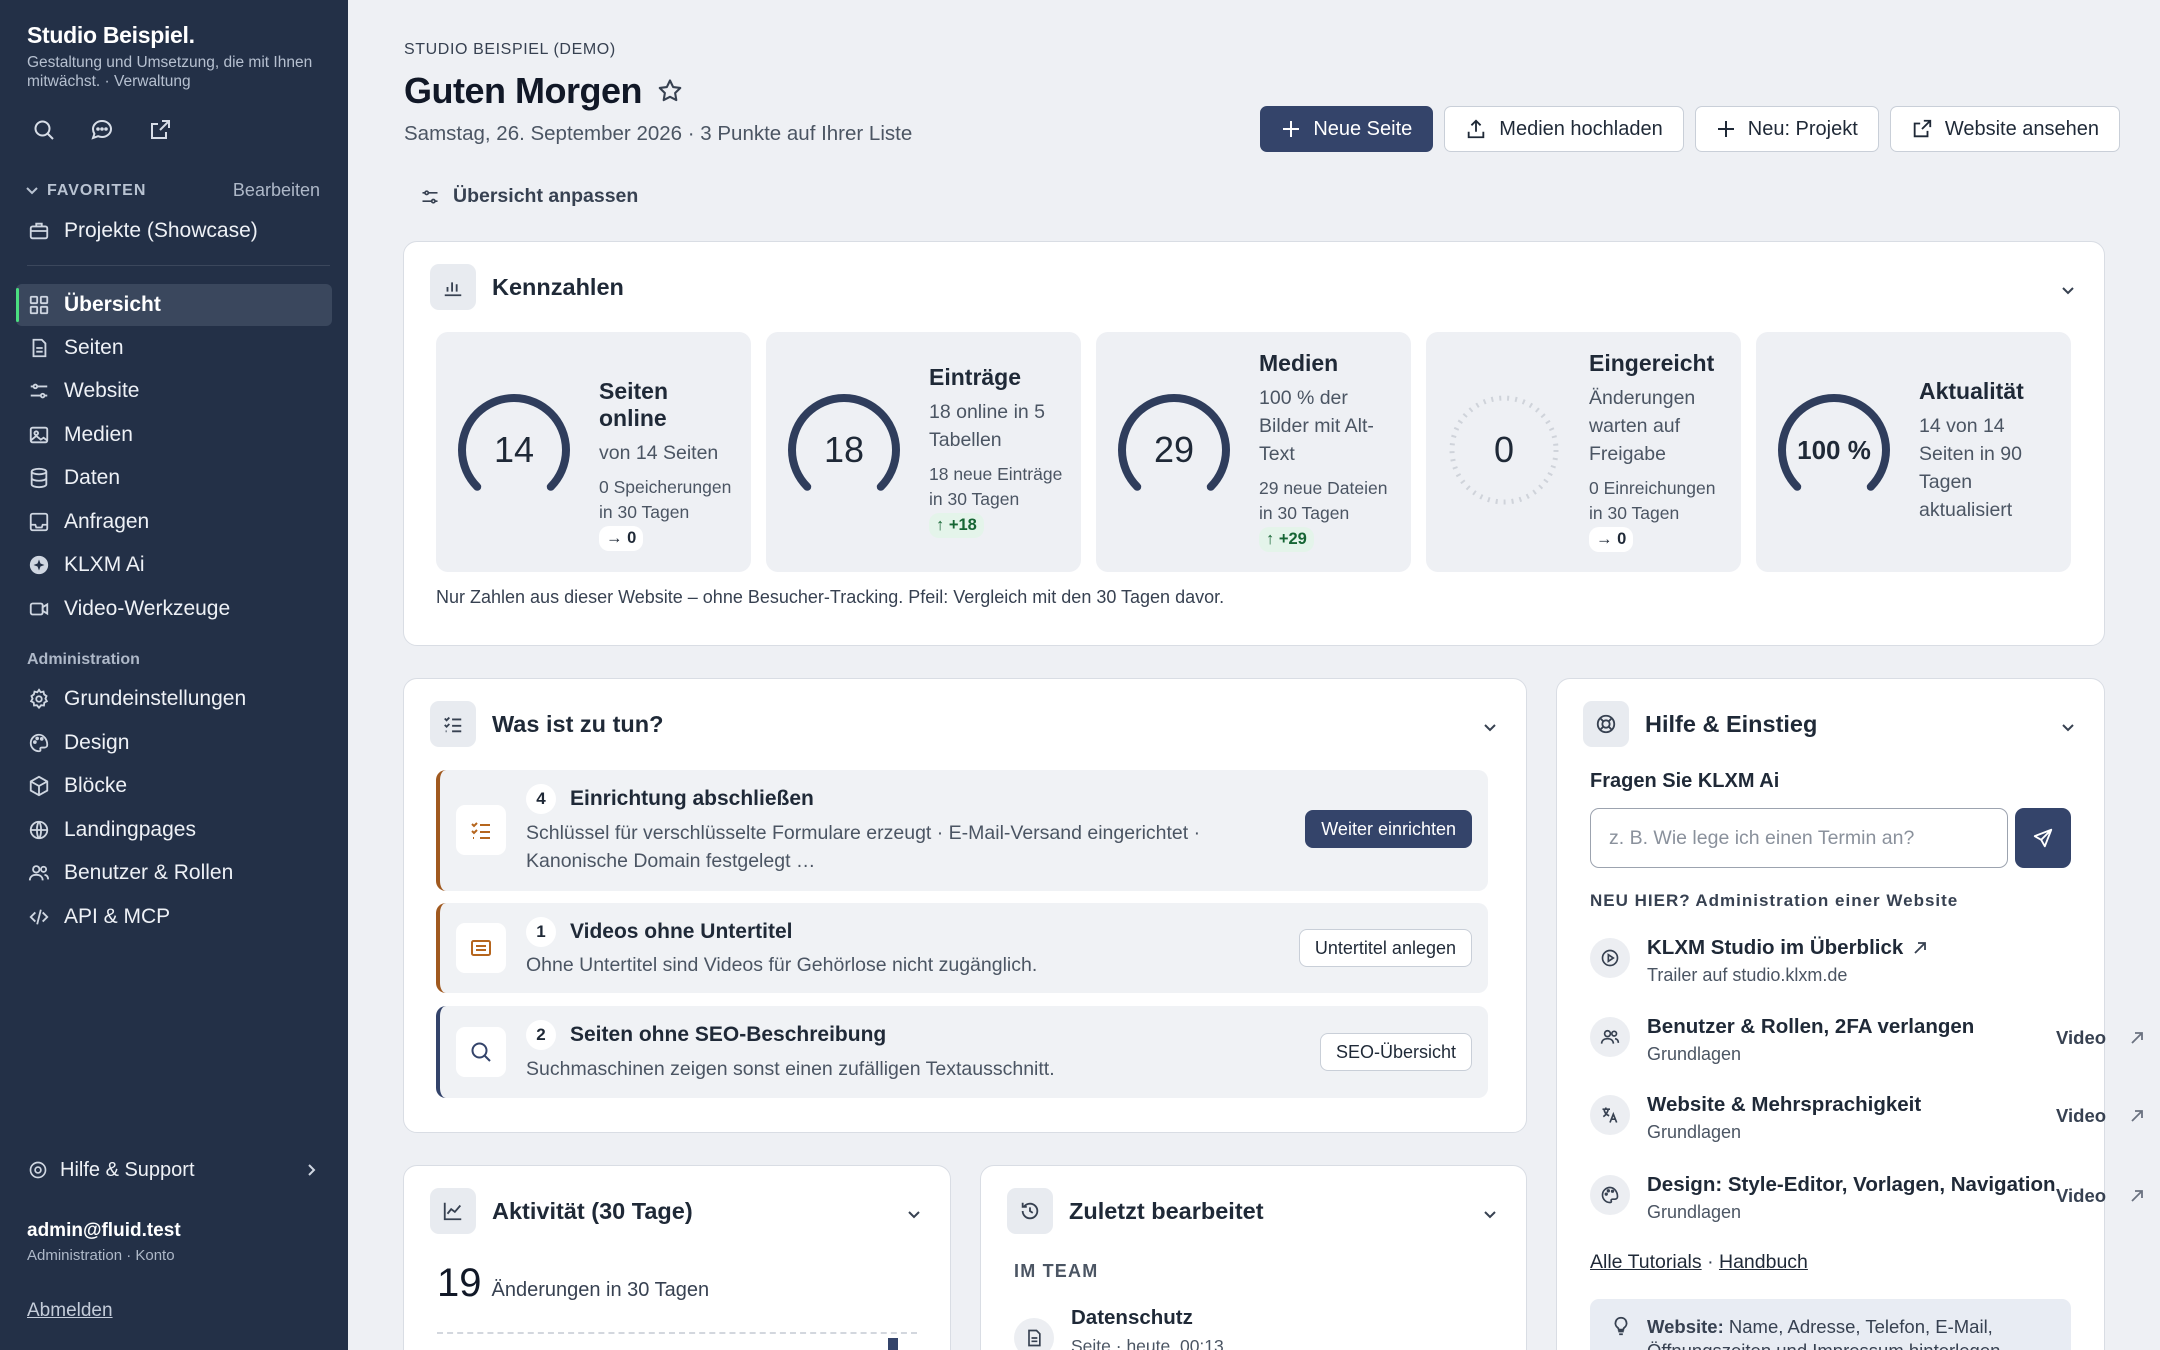 Image resolution: width=2160 pixels, height=1350 pixels. What do you see at coordinates (174, 873) in the screenshot?
I see `sidebar-item-benutzer-rollen: Benutzer & Rollen` at bounding box center [174, 873].